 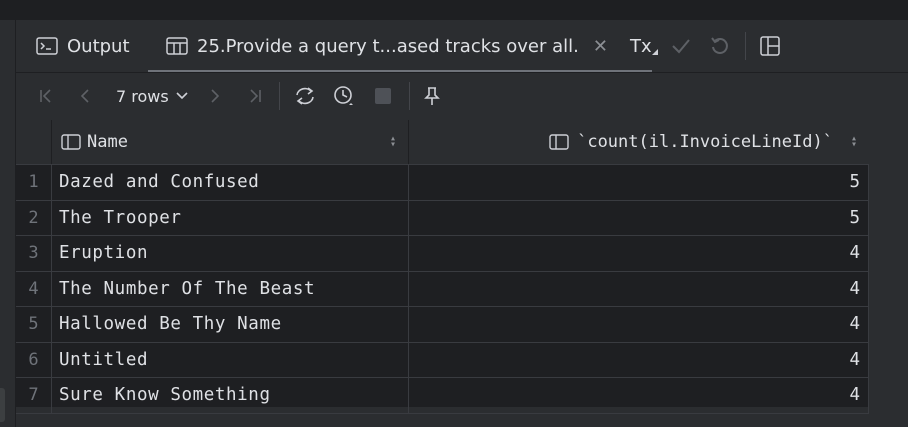 What do you see at coordinates (454, 10) in the screenshot?
I see `top-strip` at bounding box center [454, 10].